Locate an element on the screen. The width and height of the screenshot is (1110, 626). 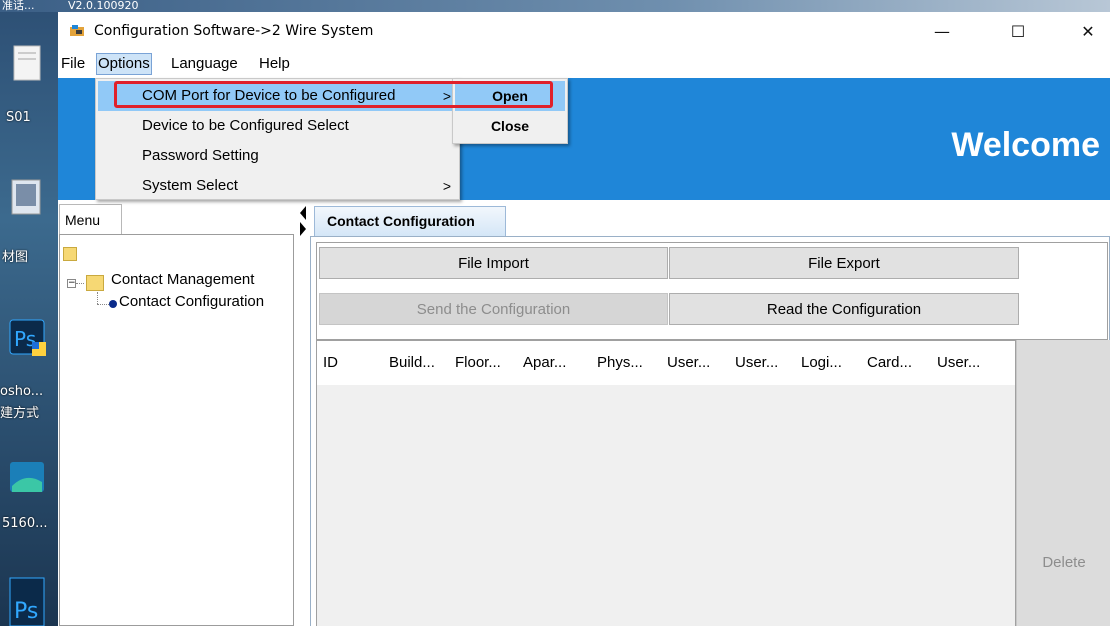
menu-item-close: Close is located at coordinates (510, 126).